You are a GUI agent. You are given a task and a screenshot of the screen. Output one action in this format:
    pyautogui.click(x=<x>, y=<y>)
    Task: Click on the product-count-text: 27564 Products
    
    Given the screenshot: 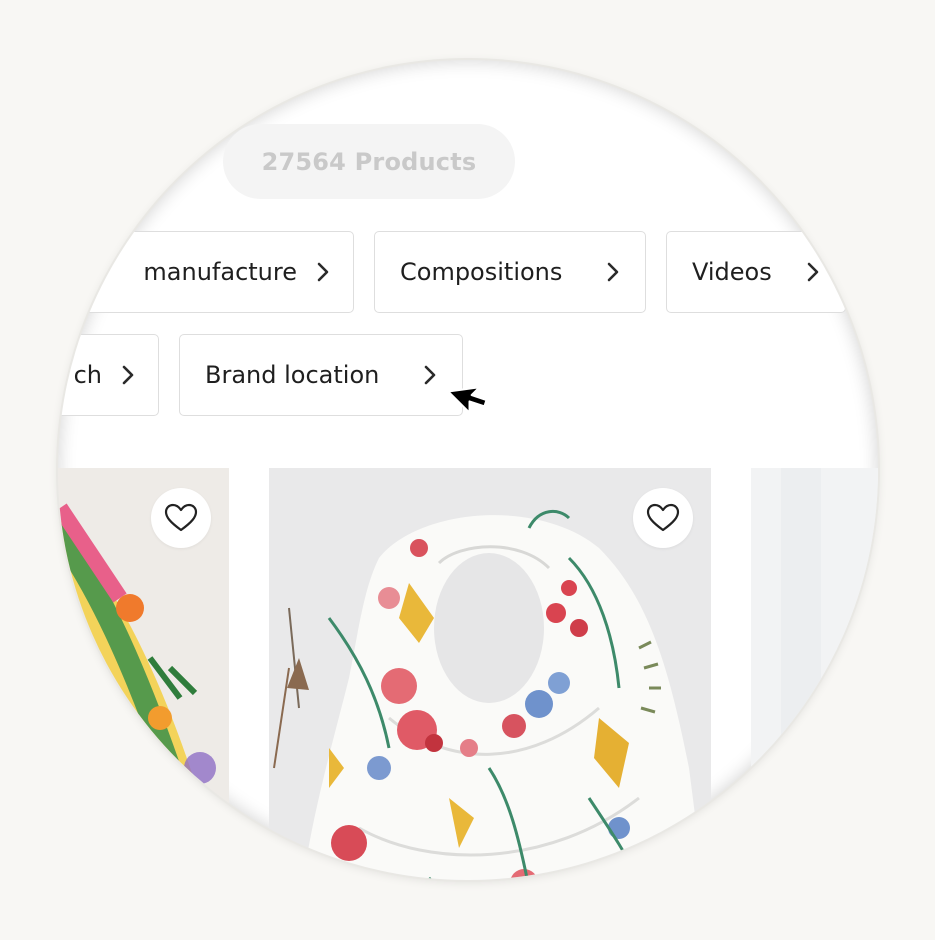 What is the action you would take?
    pyautogui.click(x=369, y=161)
    